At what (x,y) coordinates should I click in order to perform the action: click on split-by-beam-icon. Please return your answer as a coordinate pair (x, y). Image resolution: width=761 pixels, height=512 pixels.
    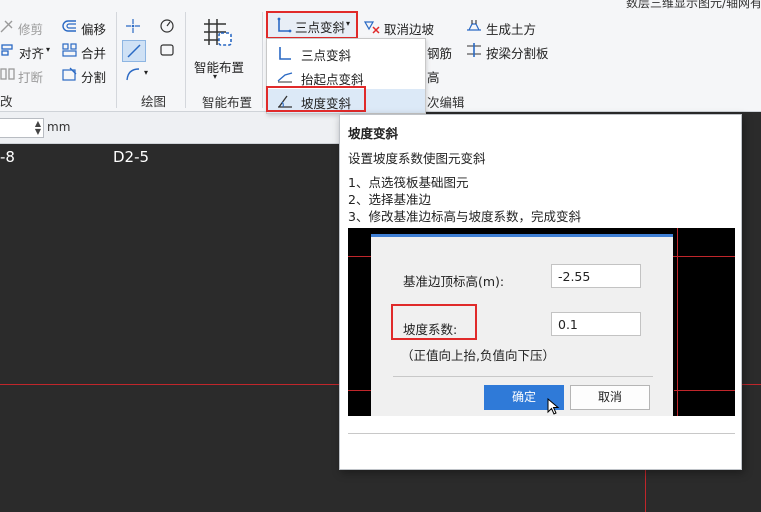
    Looking at the image, I should click on (474, 50).